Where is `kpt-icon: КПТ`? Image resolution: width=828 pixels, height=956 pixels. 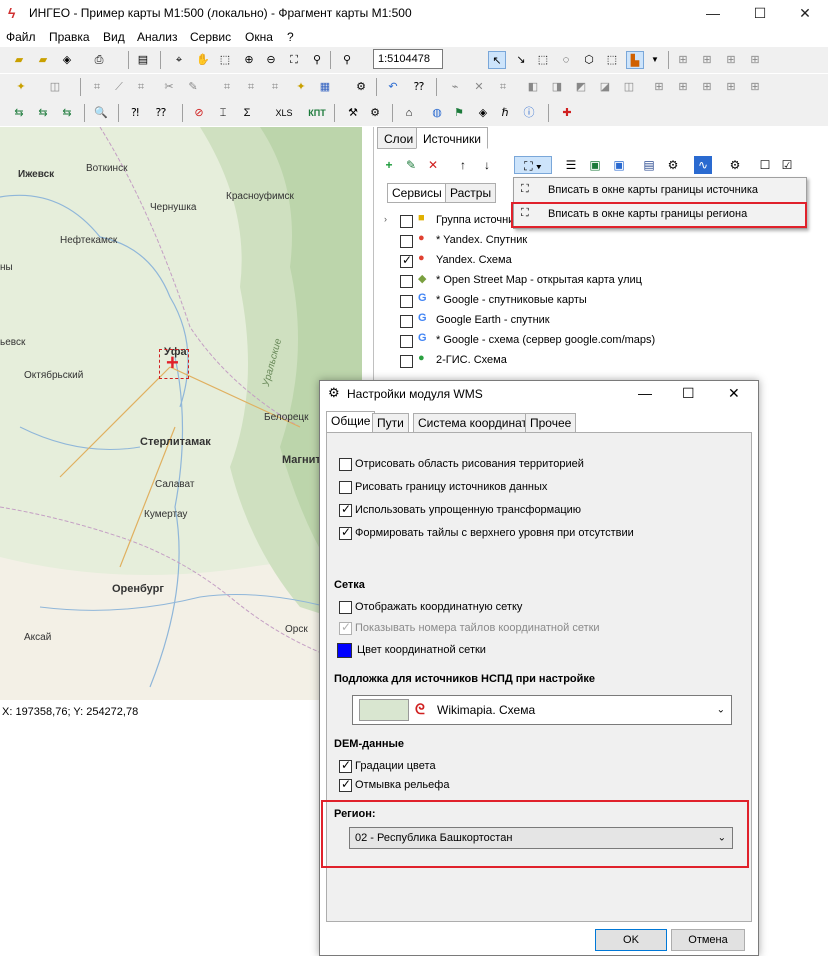 kpt-icon: КПТ is located at coordinates (317, 113).